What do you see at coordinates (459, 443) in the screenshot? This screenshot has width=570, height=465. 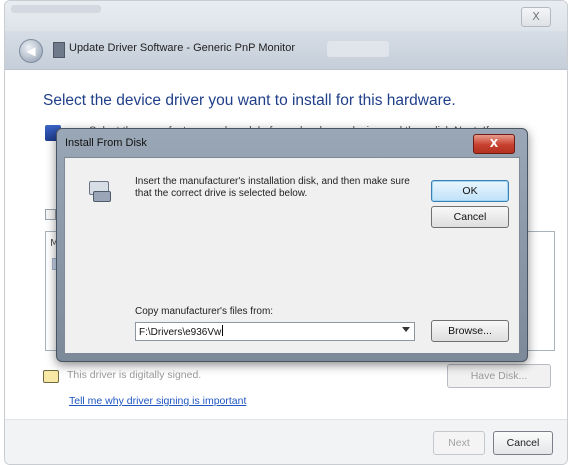 I see `next-button: Next` at bounding box center [459, 443].